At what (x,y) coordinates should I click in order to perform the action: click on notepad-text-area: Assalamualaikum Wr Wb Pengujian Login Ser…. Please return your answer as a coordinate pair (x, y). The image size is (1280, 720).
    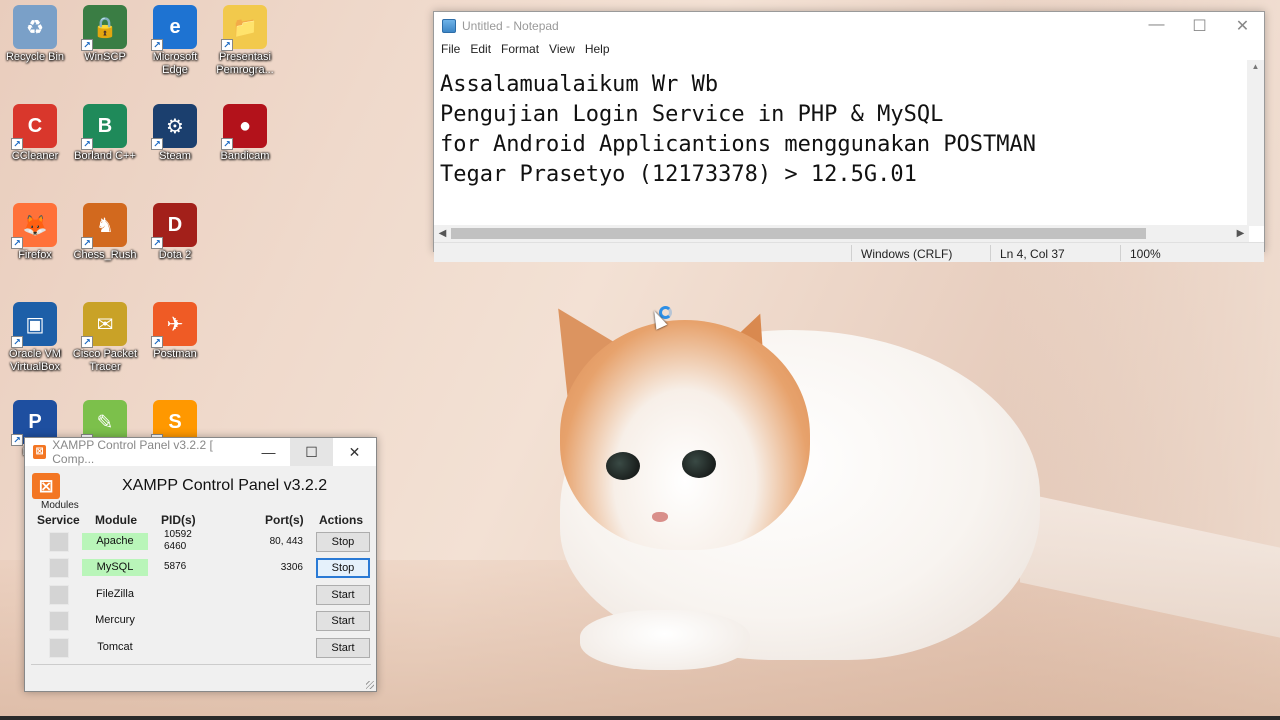
    Looking at the image, I should click on (841, 142).